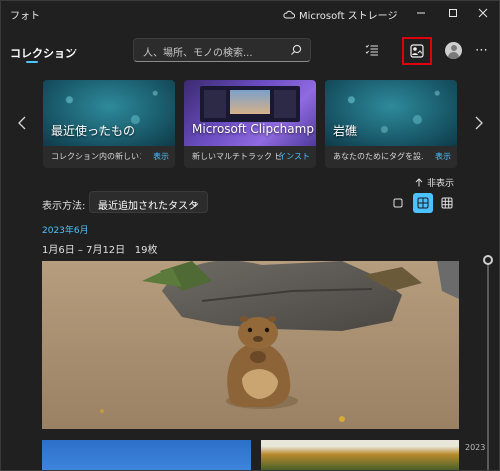 The image size is (500, 471). I want to click on maximize-icon, so click(453, 13).